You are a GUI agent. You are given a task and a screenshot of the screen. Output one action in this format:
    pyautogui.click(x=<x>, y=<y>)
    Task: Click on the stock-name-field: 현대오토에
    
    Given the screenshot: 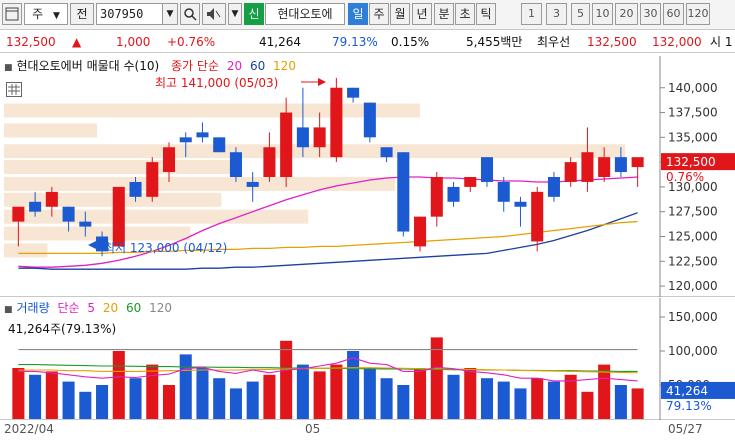 What is the action you would take?
    pyautogui.click(x=305, y=14)
    